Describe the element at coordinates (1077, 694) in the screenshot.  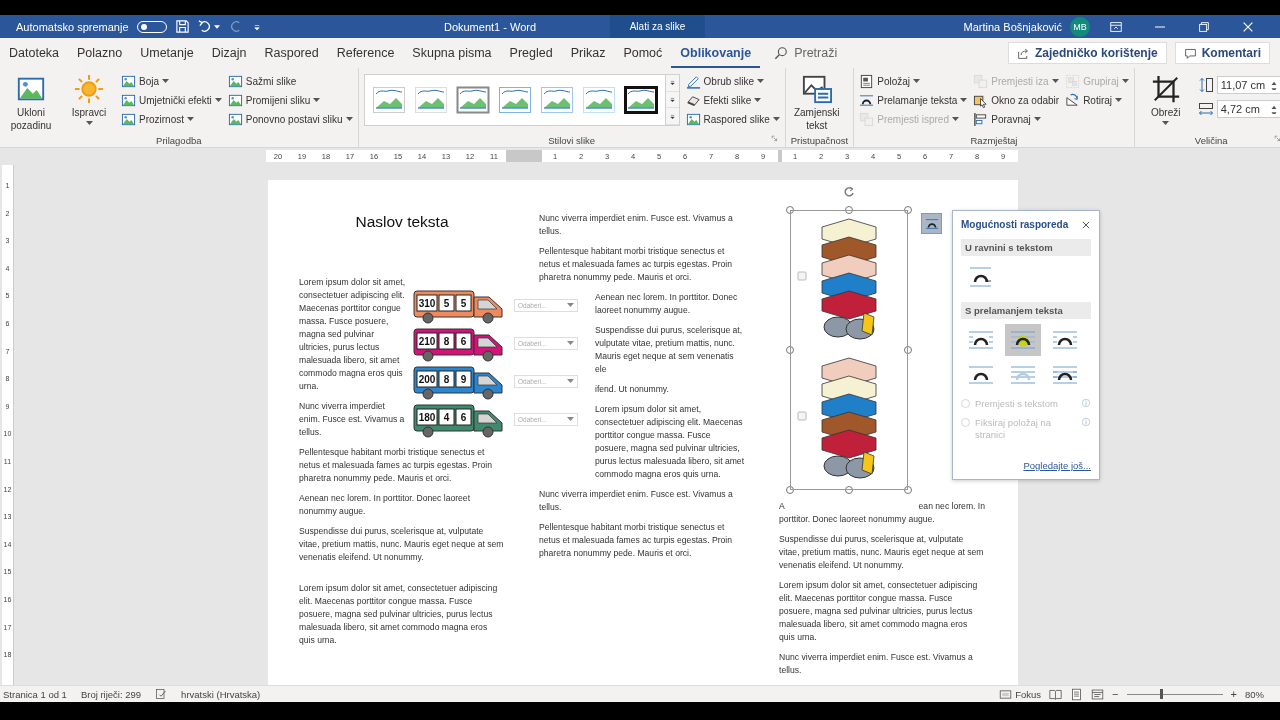
I see `print-layout-button` at that location.